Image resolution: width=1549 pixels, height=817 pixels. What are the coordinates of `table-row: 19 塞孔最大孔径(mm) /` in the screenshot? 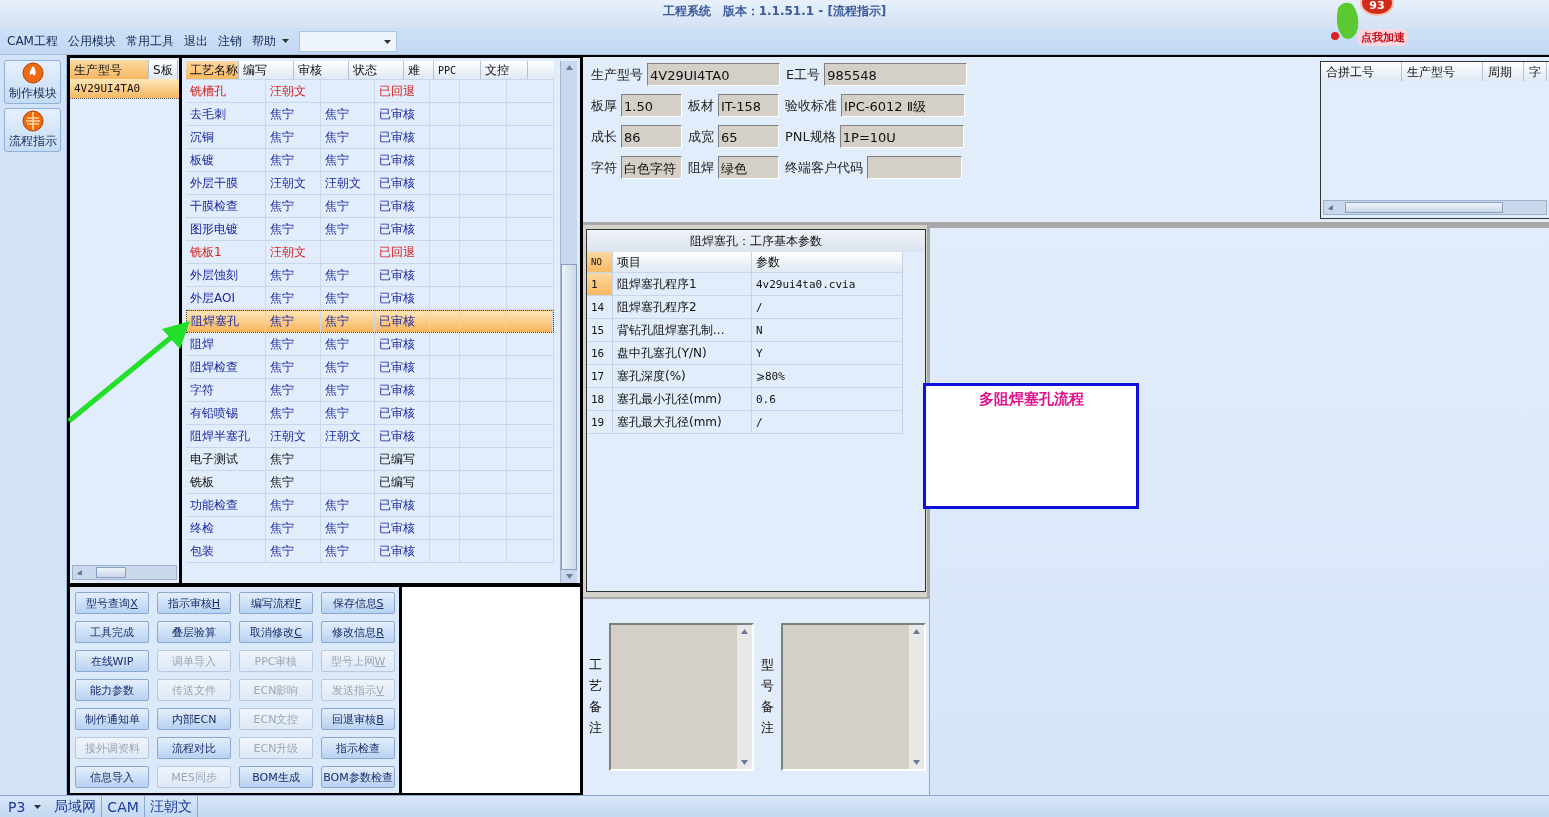 It's located at (745, 422).